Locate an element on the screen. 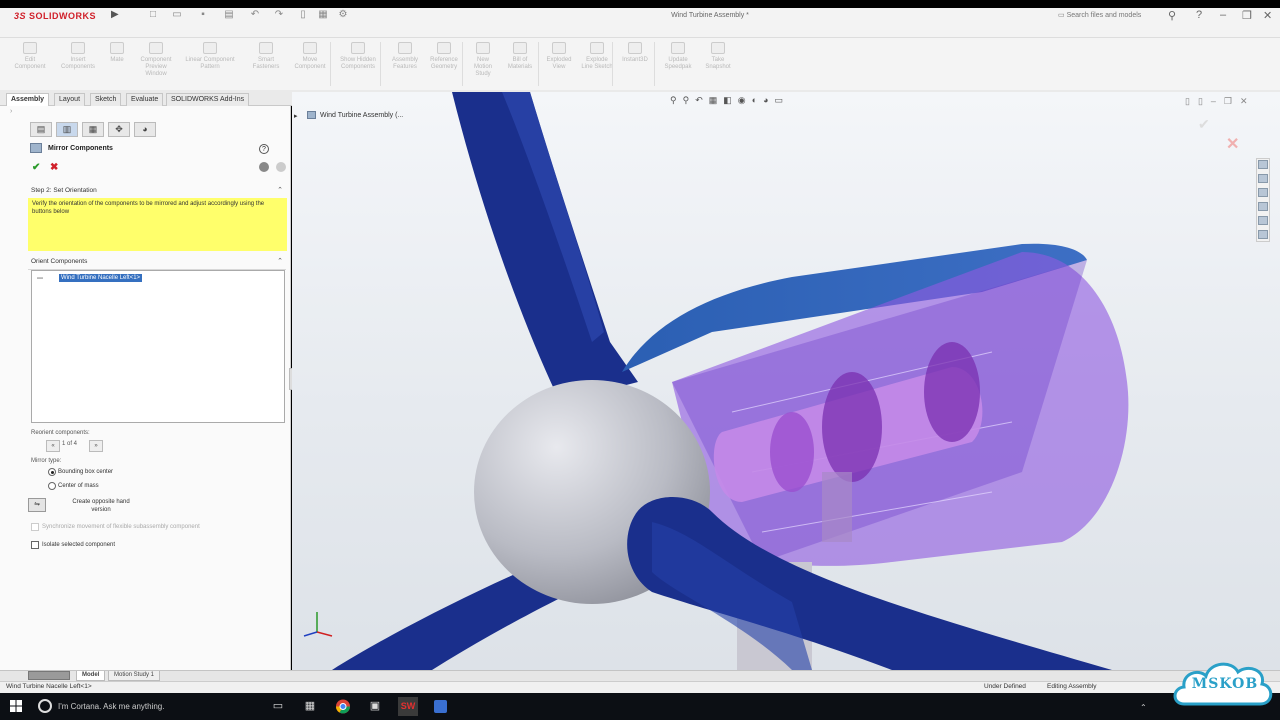 The width and height of the screenshot is (1280, 720). ribbon-button-new-motion-study: New Motion Study is located at coordinates (483, 64).